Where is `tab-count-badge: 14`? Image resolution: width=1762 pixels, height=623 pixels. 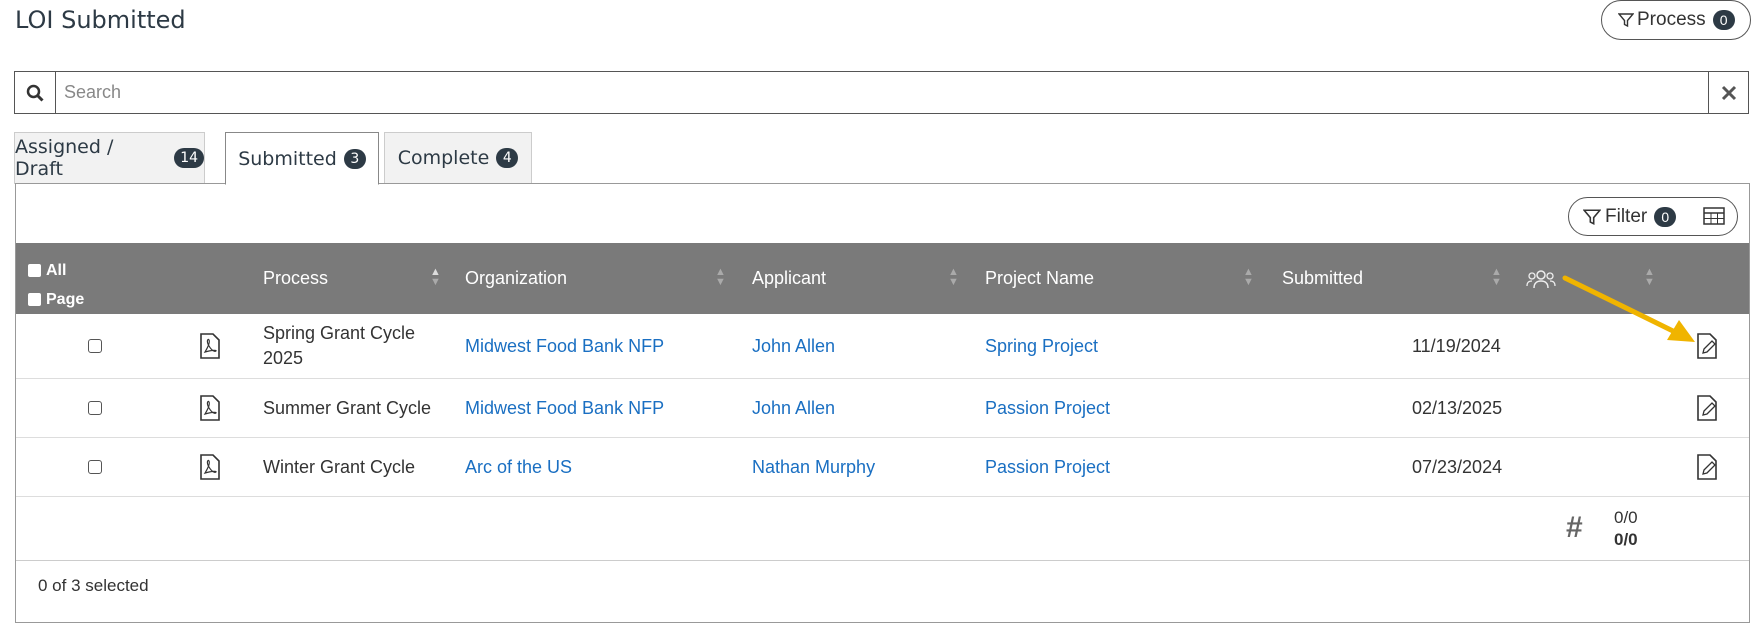 tab-count-badge: 14 is located at coordinates (189, 158).